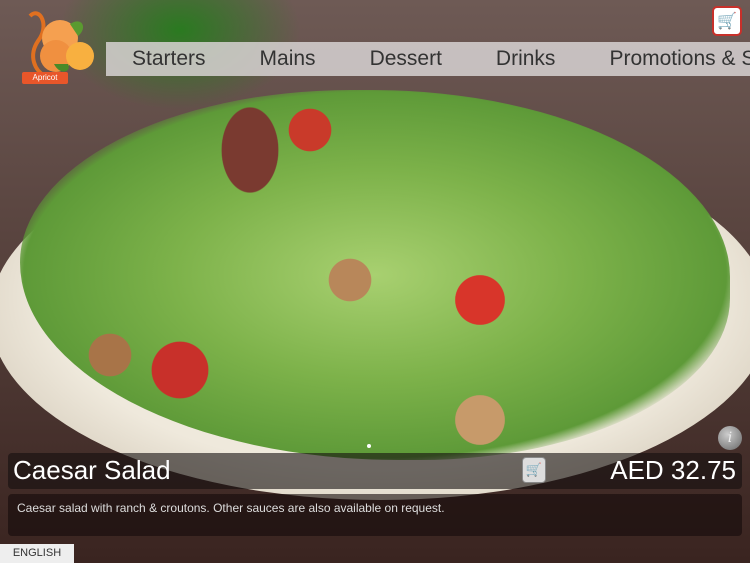  I want to click on tab-promotions: Promotions & Specials, so click(679, 59).